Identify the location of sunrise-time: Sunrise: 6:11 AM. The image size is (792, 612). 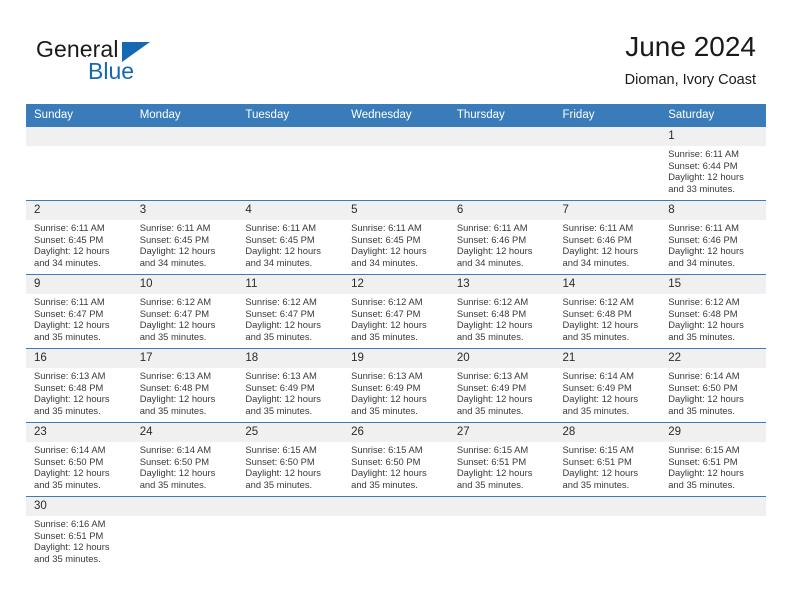
(175, 227).